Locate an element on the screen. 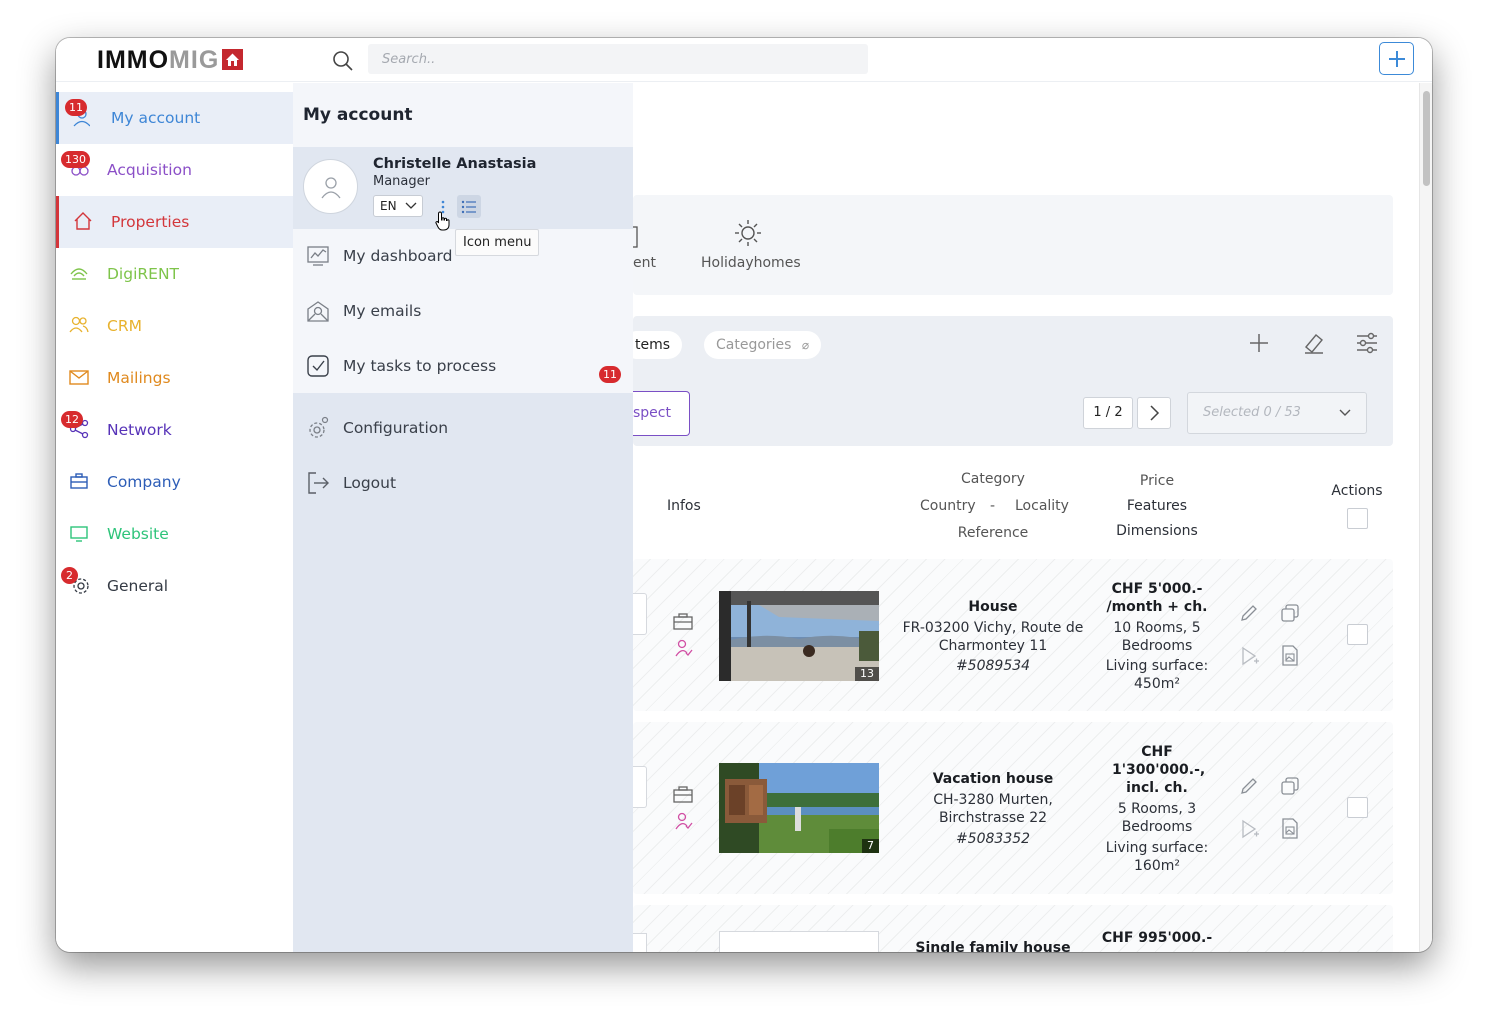  user-role: Manager is located at coordinates (401, 181).